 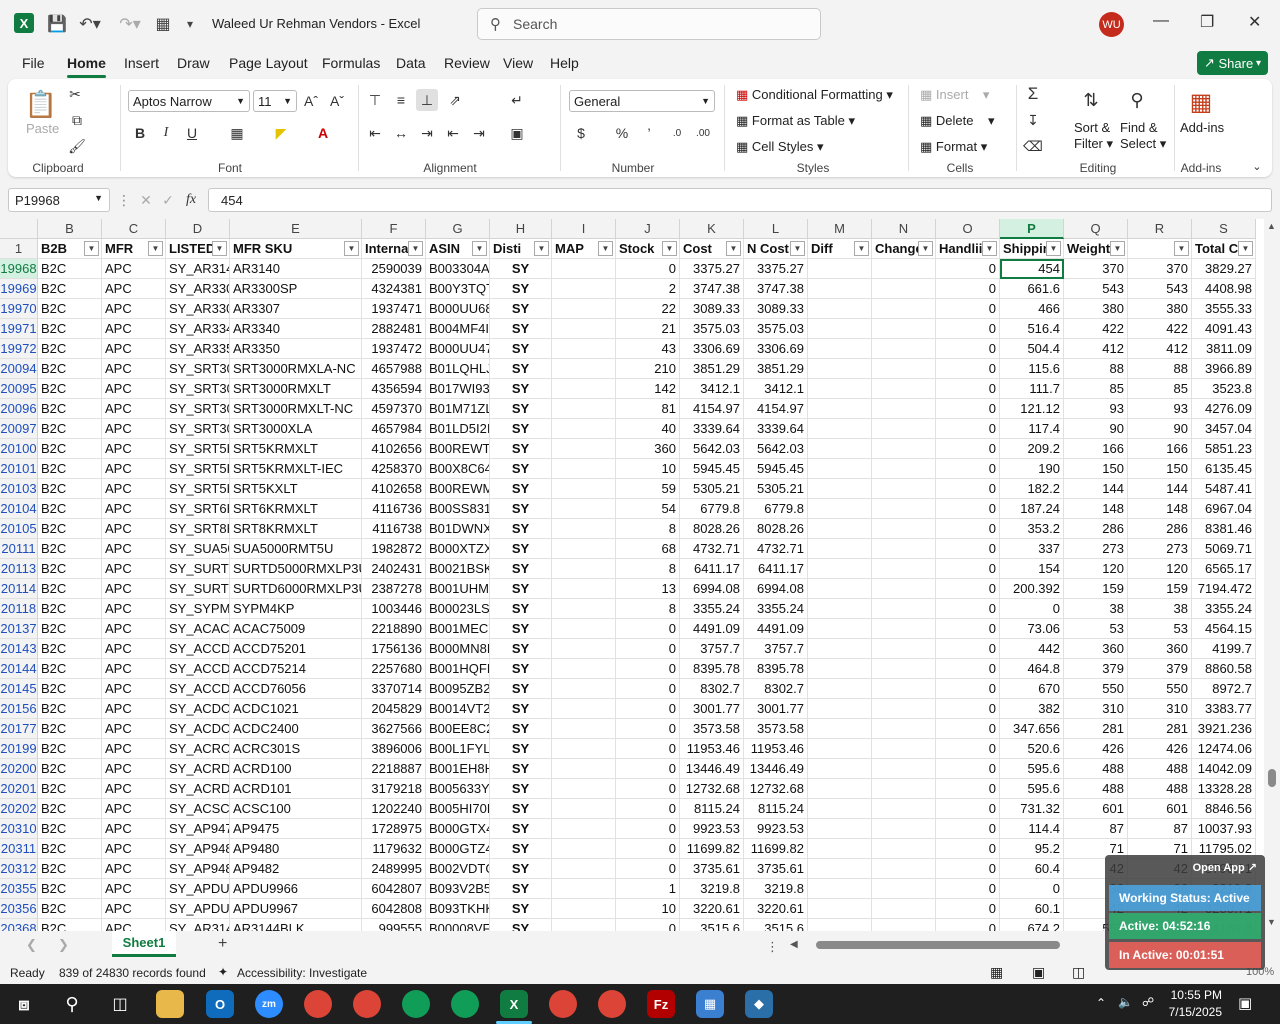 What do you see at coordinates (141, 63) in the screenshot?
I see `tab-insert: Insert` at bounding box center [141, 63].